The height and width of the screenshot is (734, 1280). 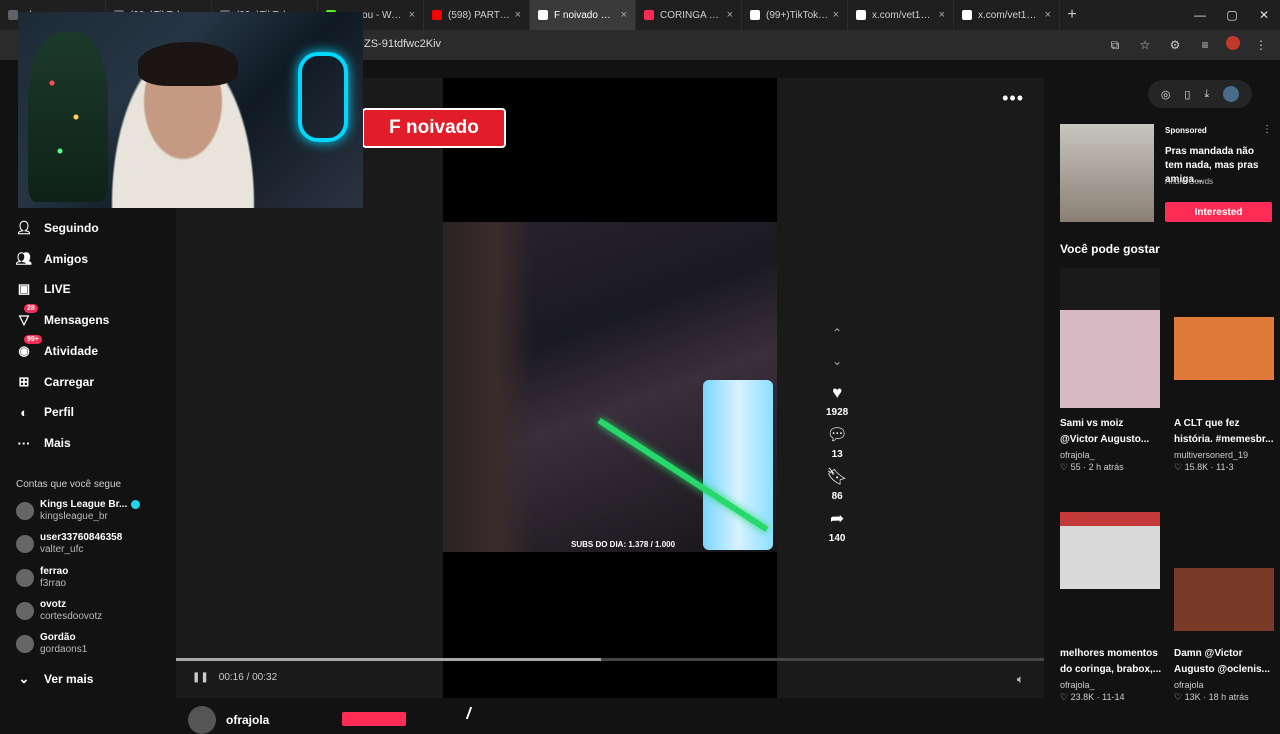 What do you see at coordinates (1196, 467) in the screenshot?
I see `like-count: 15.8K` at bounding box center [1196, 467].